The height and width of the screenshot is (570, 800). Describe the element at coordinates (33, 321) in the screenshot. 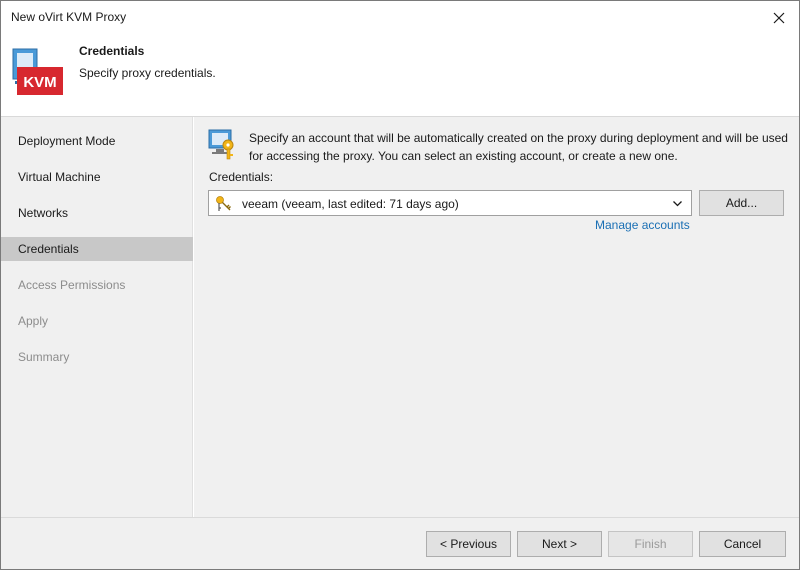

I see `sidebar-item-apply: Apply` at that location.